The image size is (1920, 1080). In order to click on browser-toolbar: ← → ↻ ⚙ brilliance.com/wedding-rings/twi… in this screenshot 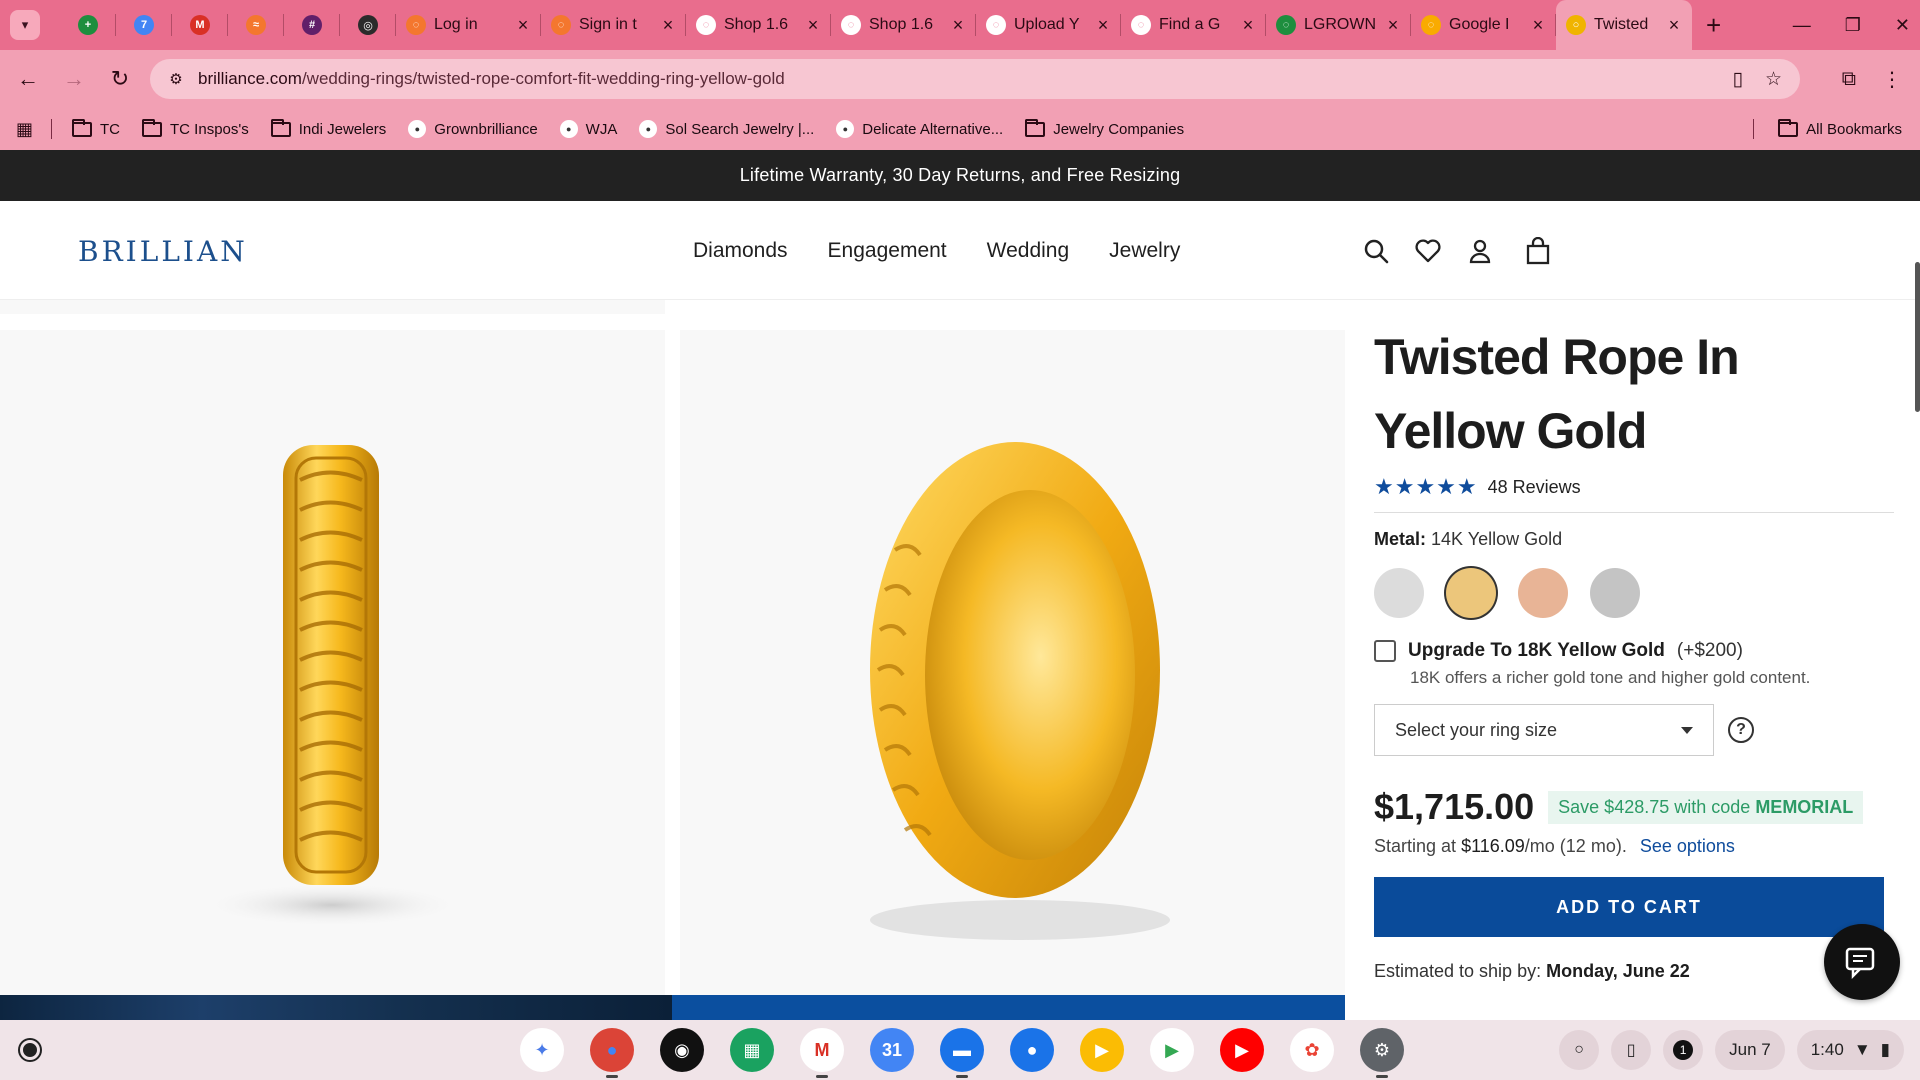, I will do `click(960, 79)`.